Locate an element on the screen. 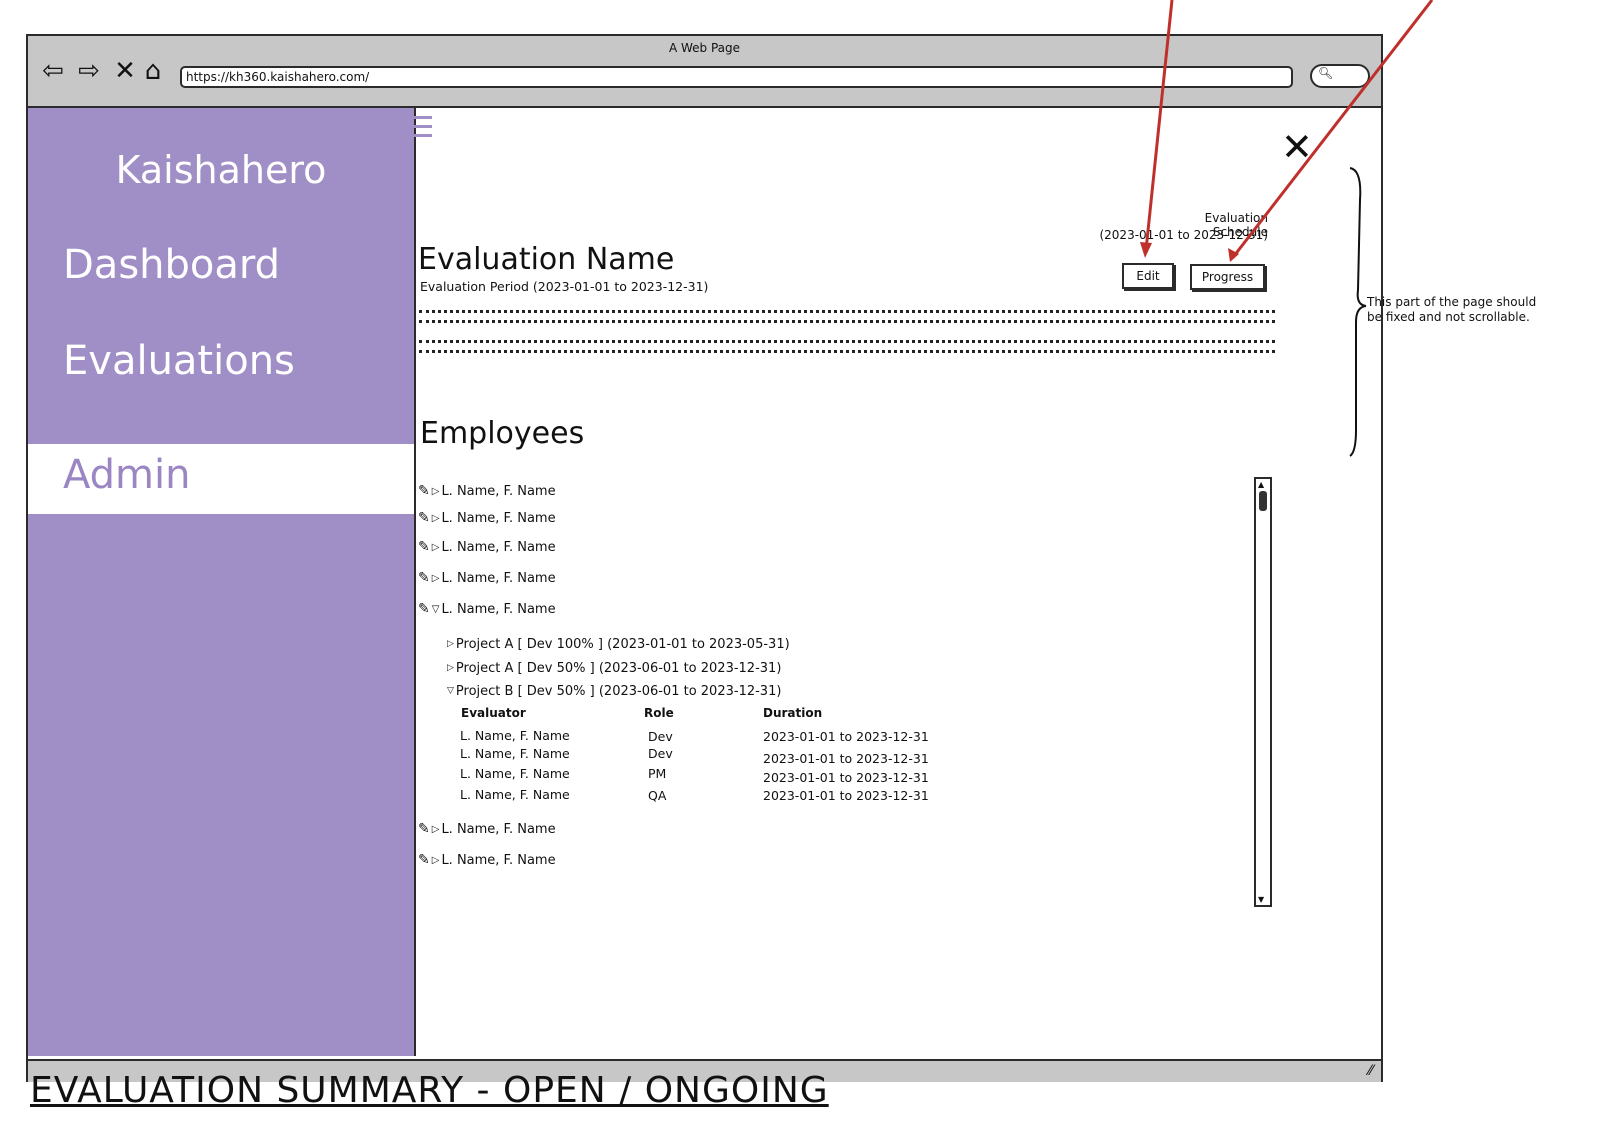 The height and width of the screenshot is (1142, 1610). annotation-layer is located at coordinates (1287, 228).